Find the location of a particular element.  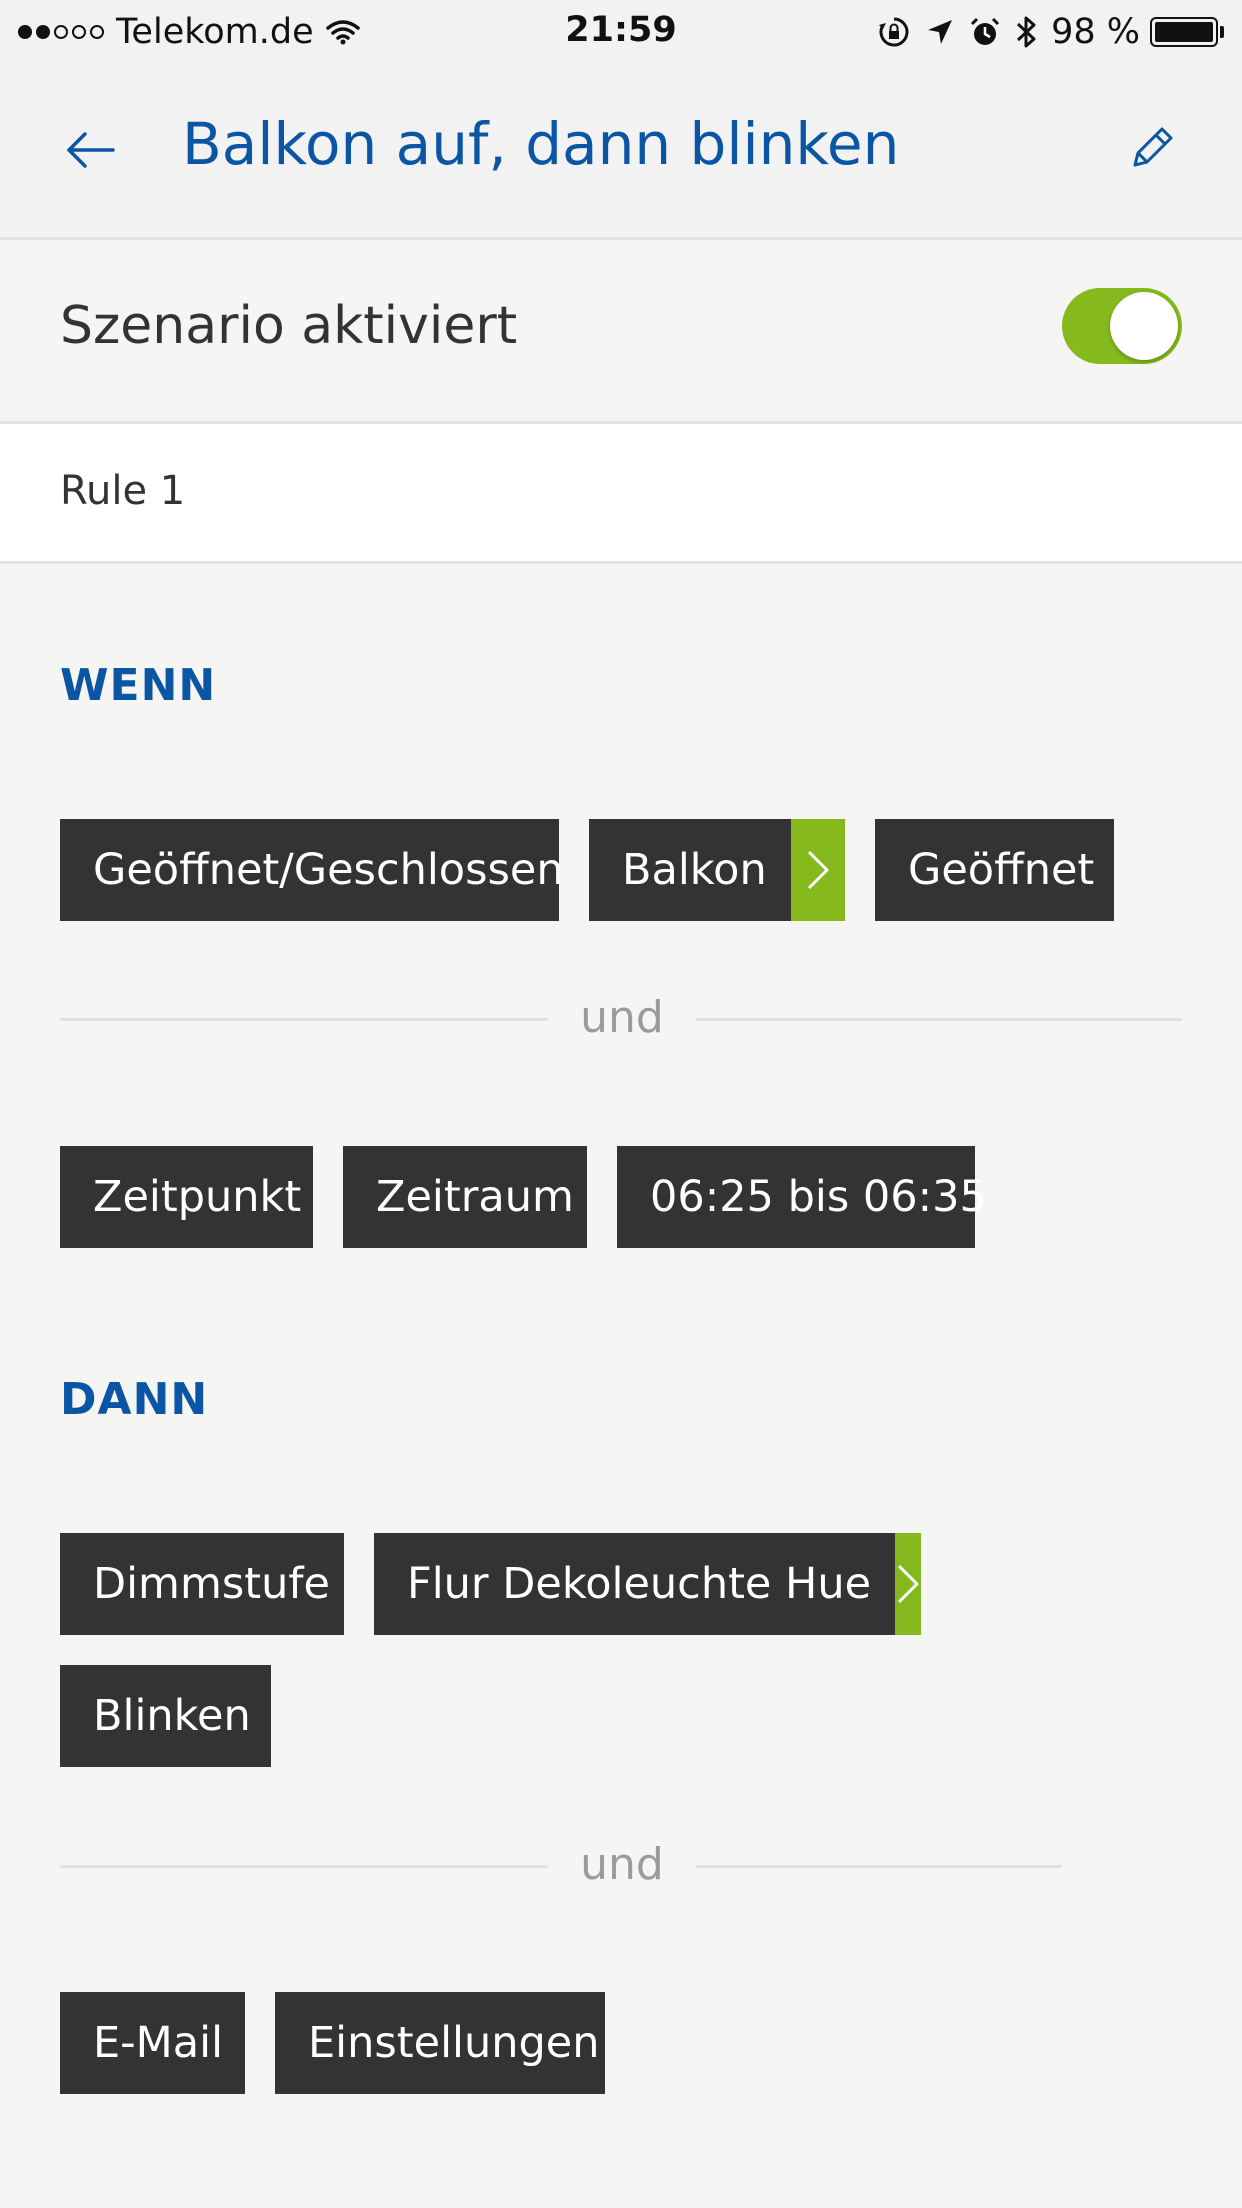

action-chip-type: E-Mail is located at coordinates (152, 2043).